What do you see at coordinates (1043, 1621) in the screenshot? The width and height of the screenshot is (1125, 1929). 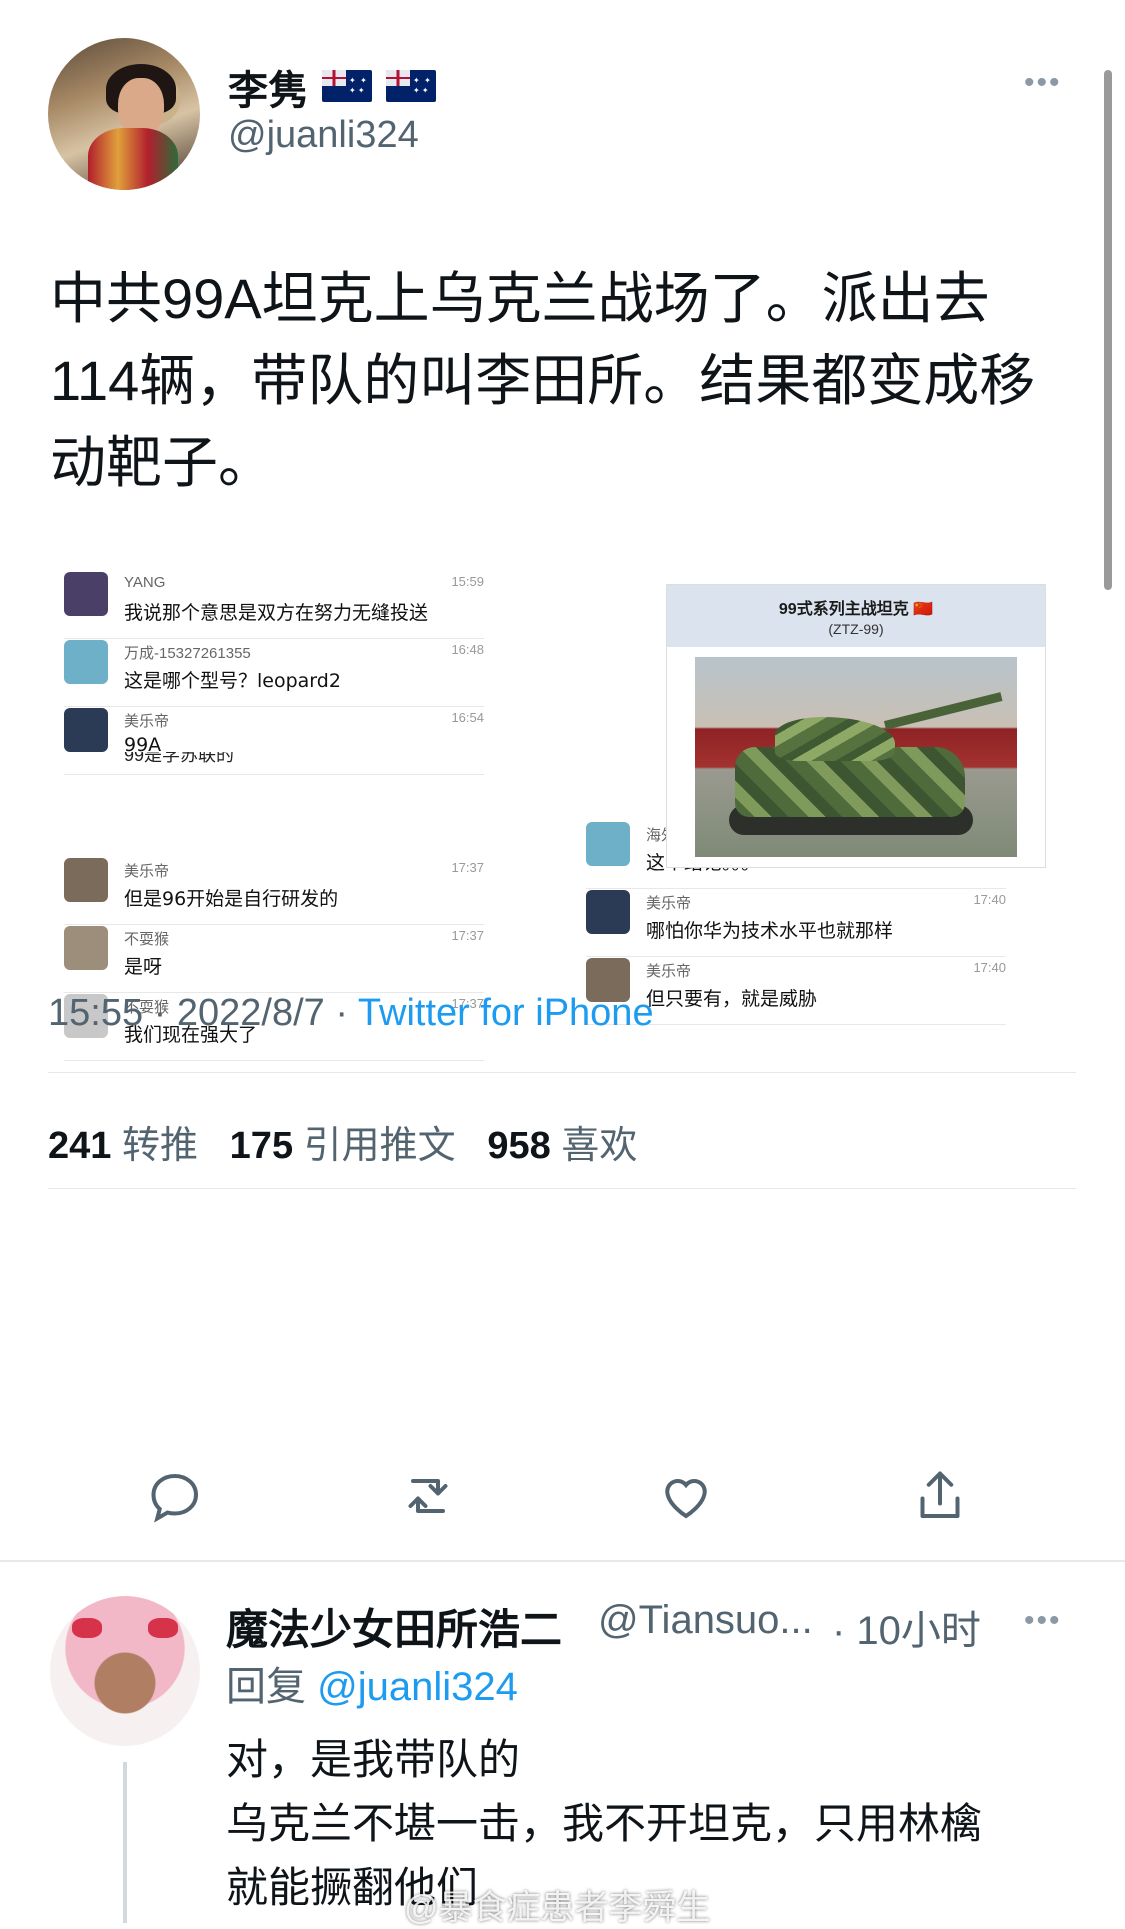 I see `reply-more-options-icon: •••` at bounding box center [1043, 1621].